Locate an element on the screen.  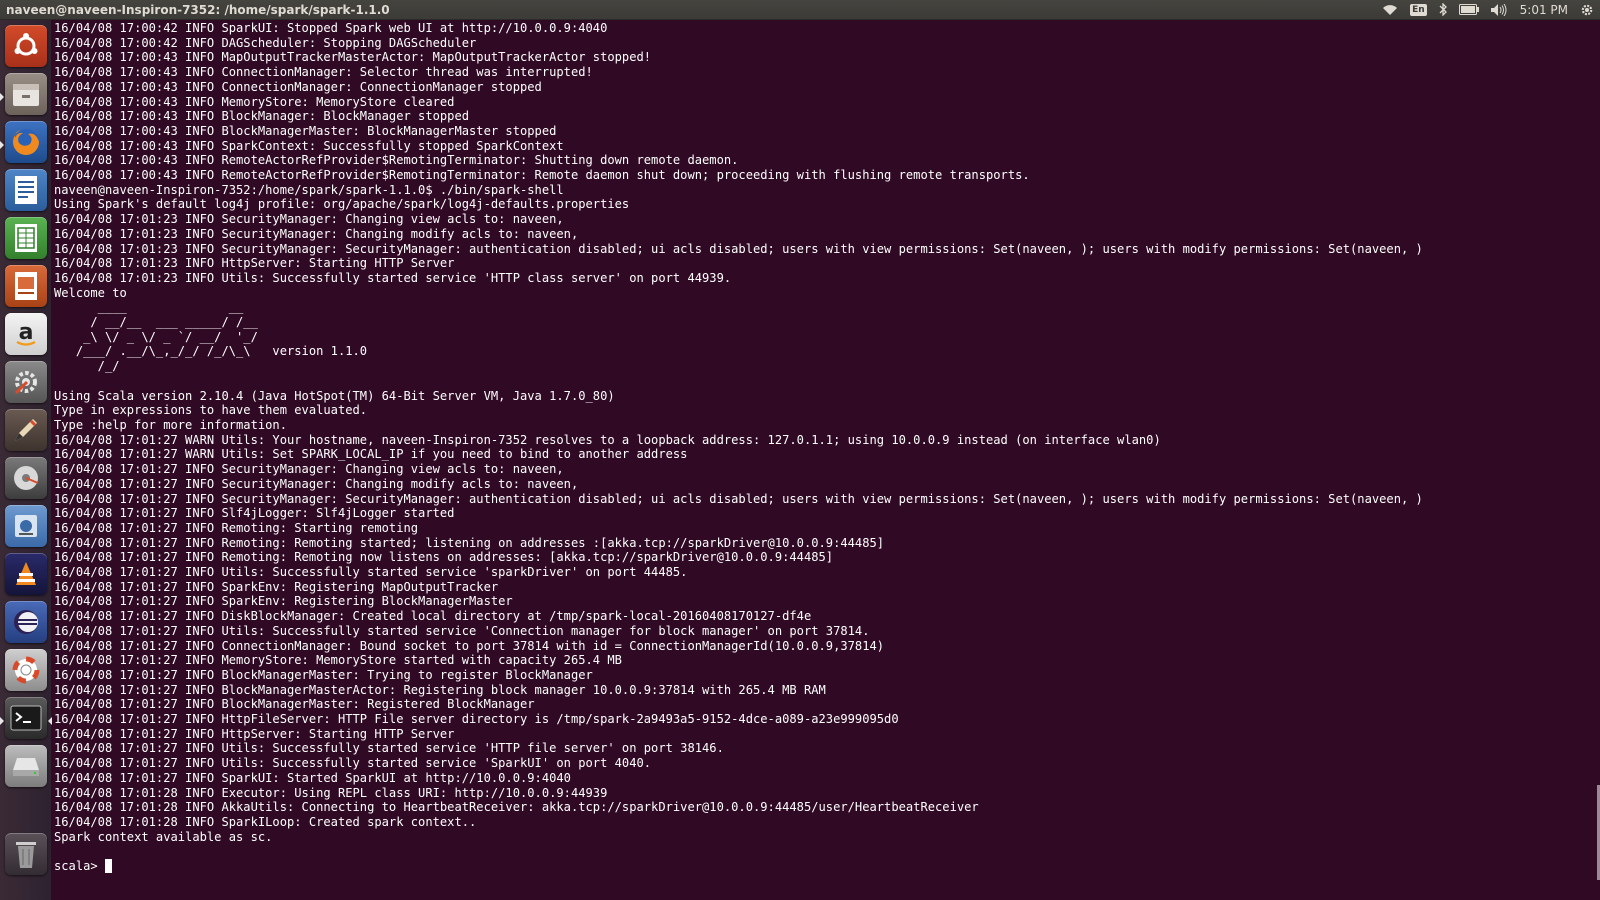
help-button is located at coordinates (26, 670).